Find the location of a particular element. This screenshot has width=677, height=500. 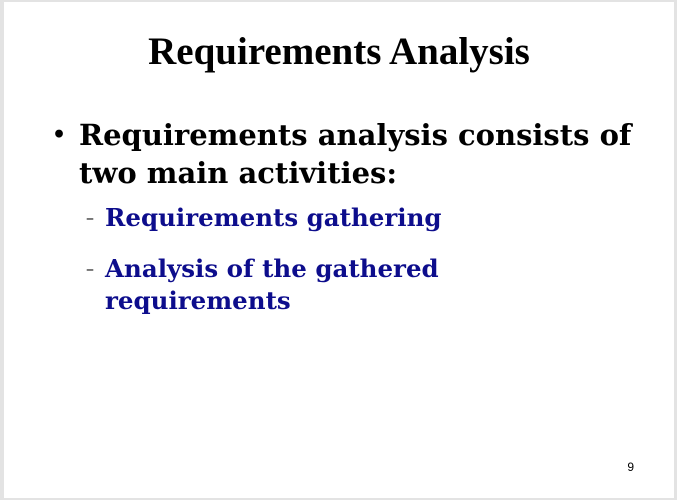

sub-item-text: Analysis of the gathered requirements is located at coordinates (272, 284).